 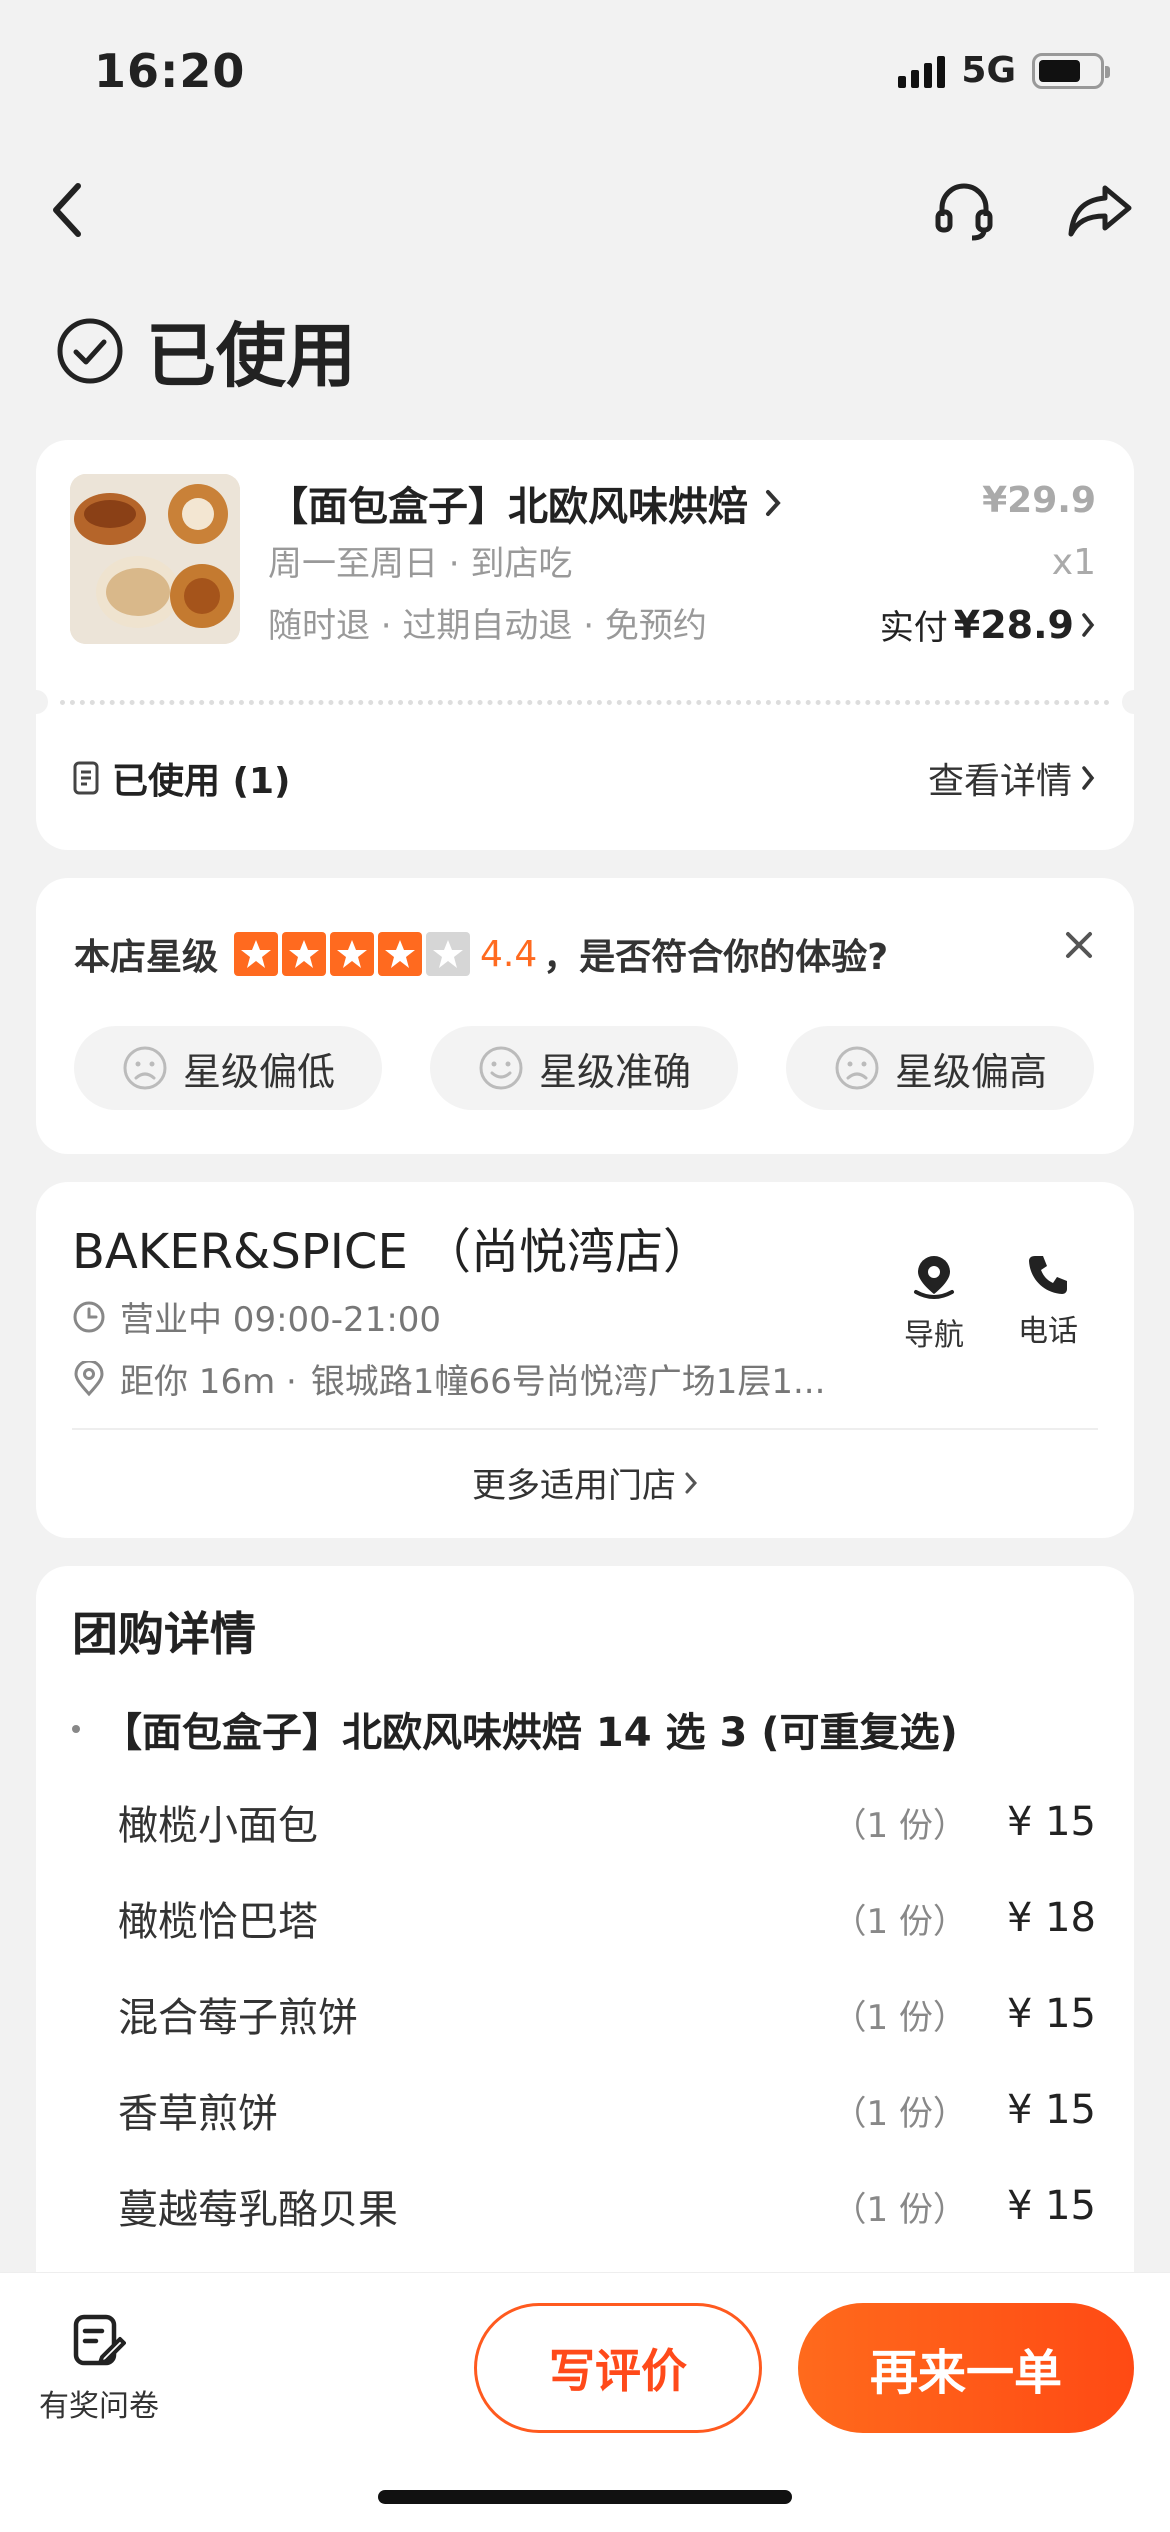 What do you see at coordinates (501, 1068) in the screenshot?
I see `smile-face-icon` at bounding box center [501, 1068].